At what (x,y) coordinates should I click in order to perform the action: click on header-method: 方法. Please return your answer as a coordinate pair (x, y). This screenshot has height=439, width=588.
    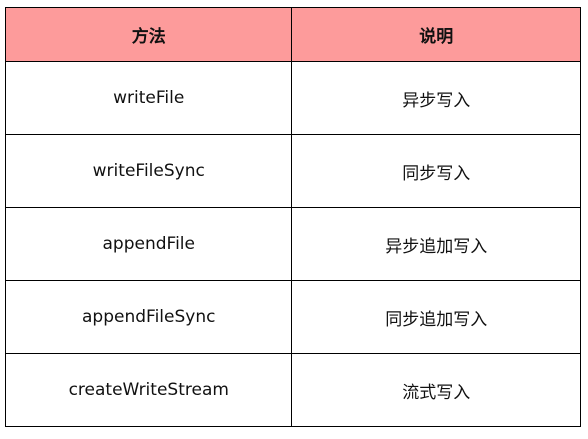
    Looking at the image, I should click on (148, 34).